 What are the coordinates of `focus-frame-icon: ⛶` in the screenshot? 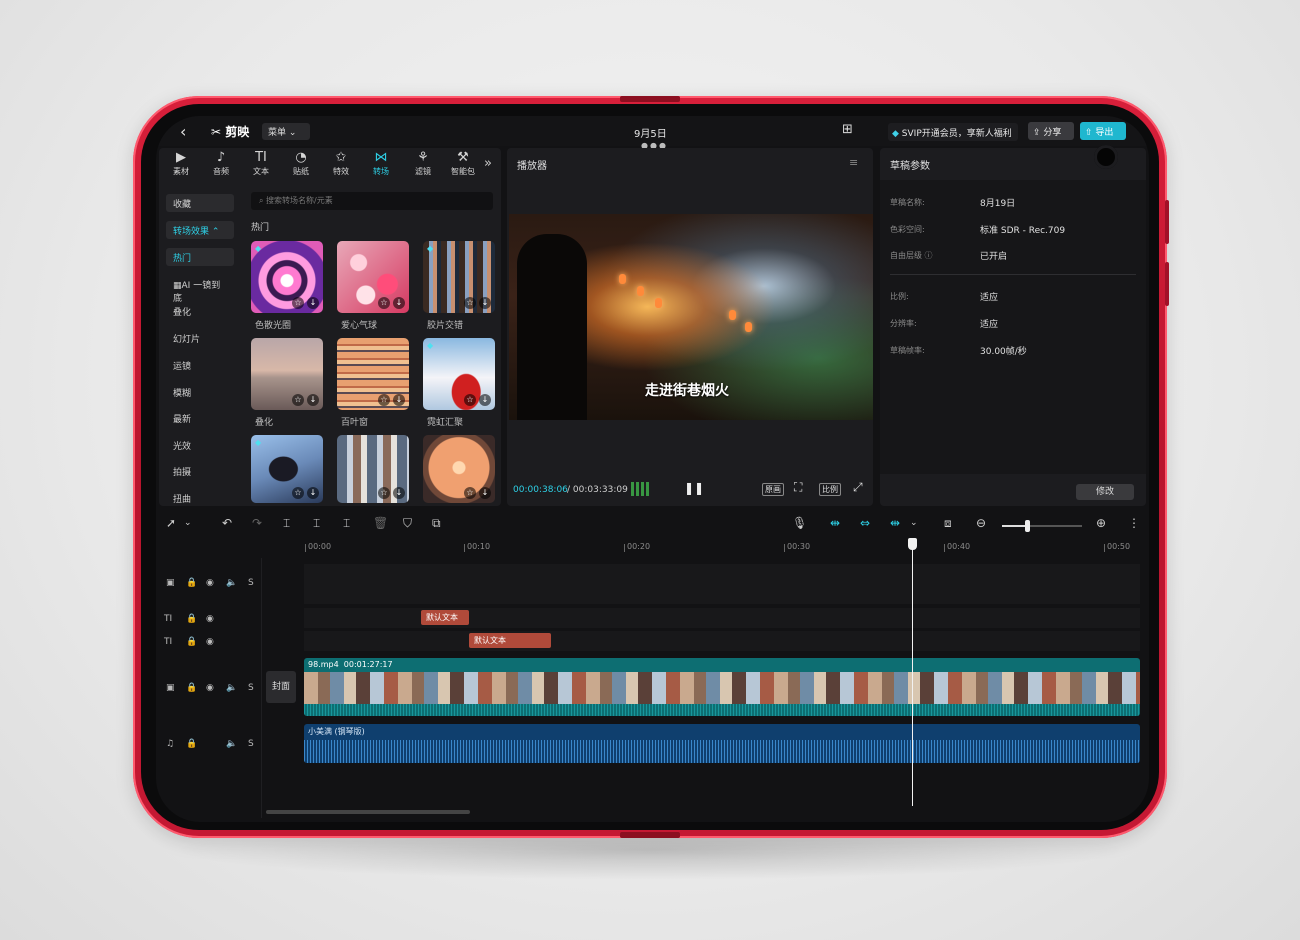 It's located at (798, 487).